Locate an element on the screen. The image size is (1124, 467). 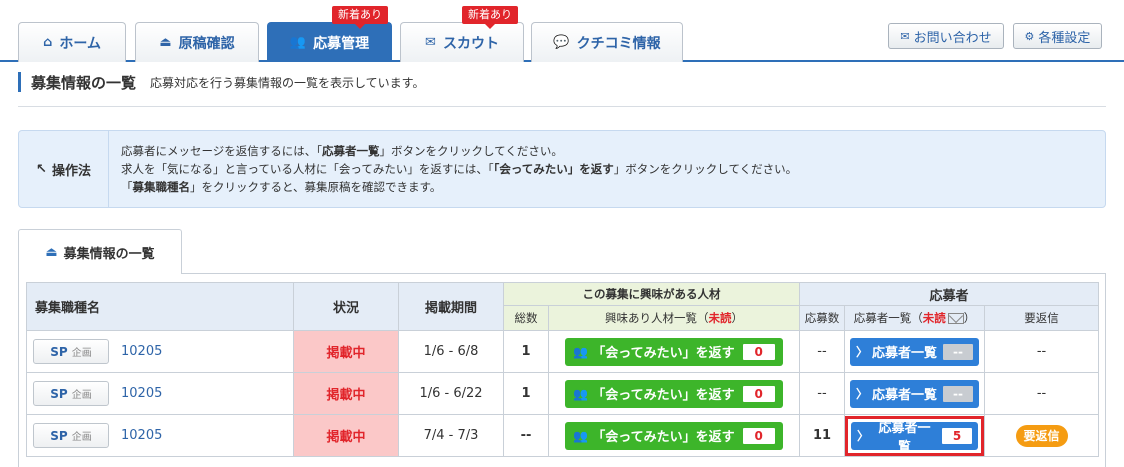
tab-job-list: ⏏ 募集情報の一覧 is located at coordinates (100, 251).